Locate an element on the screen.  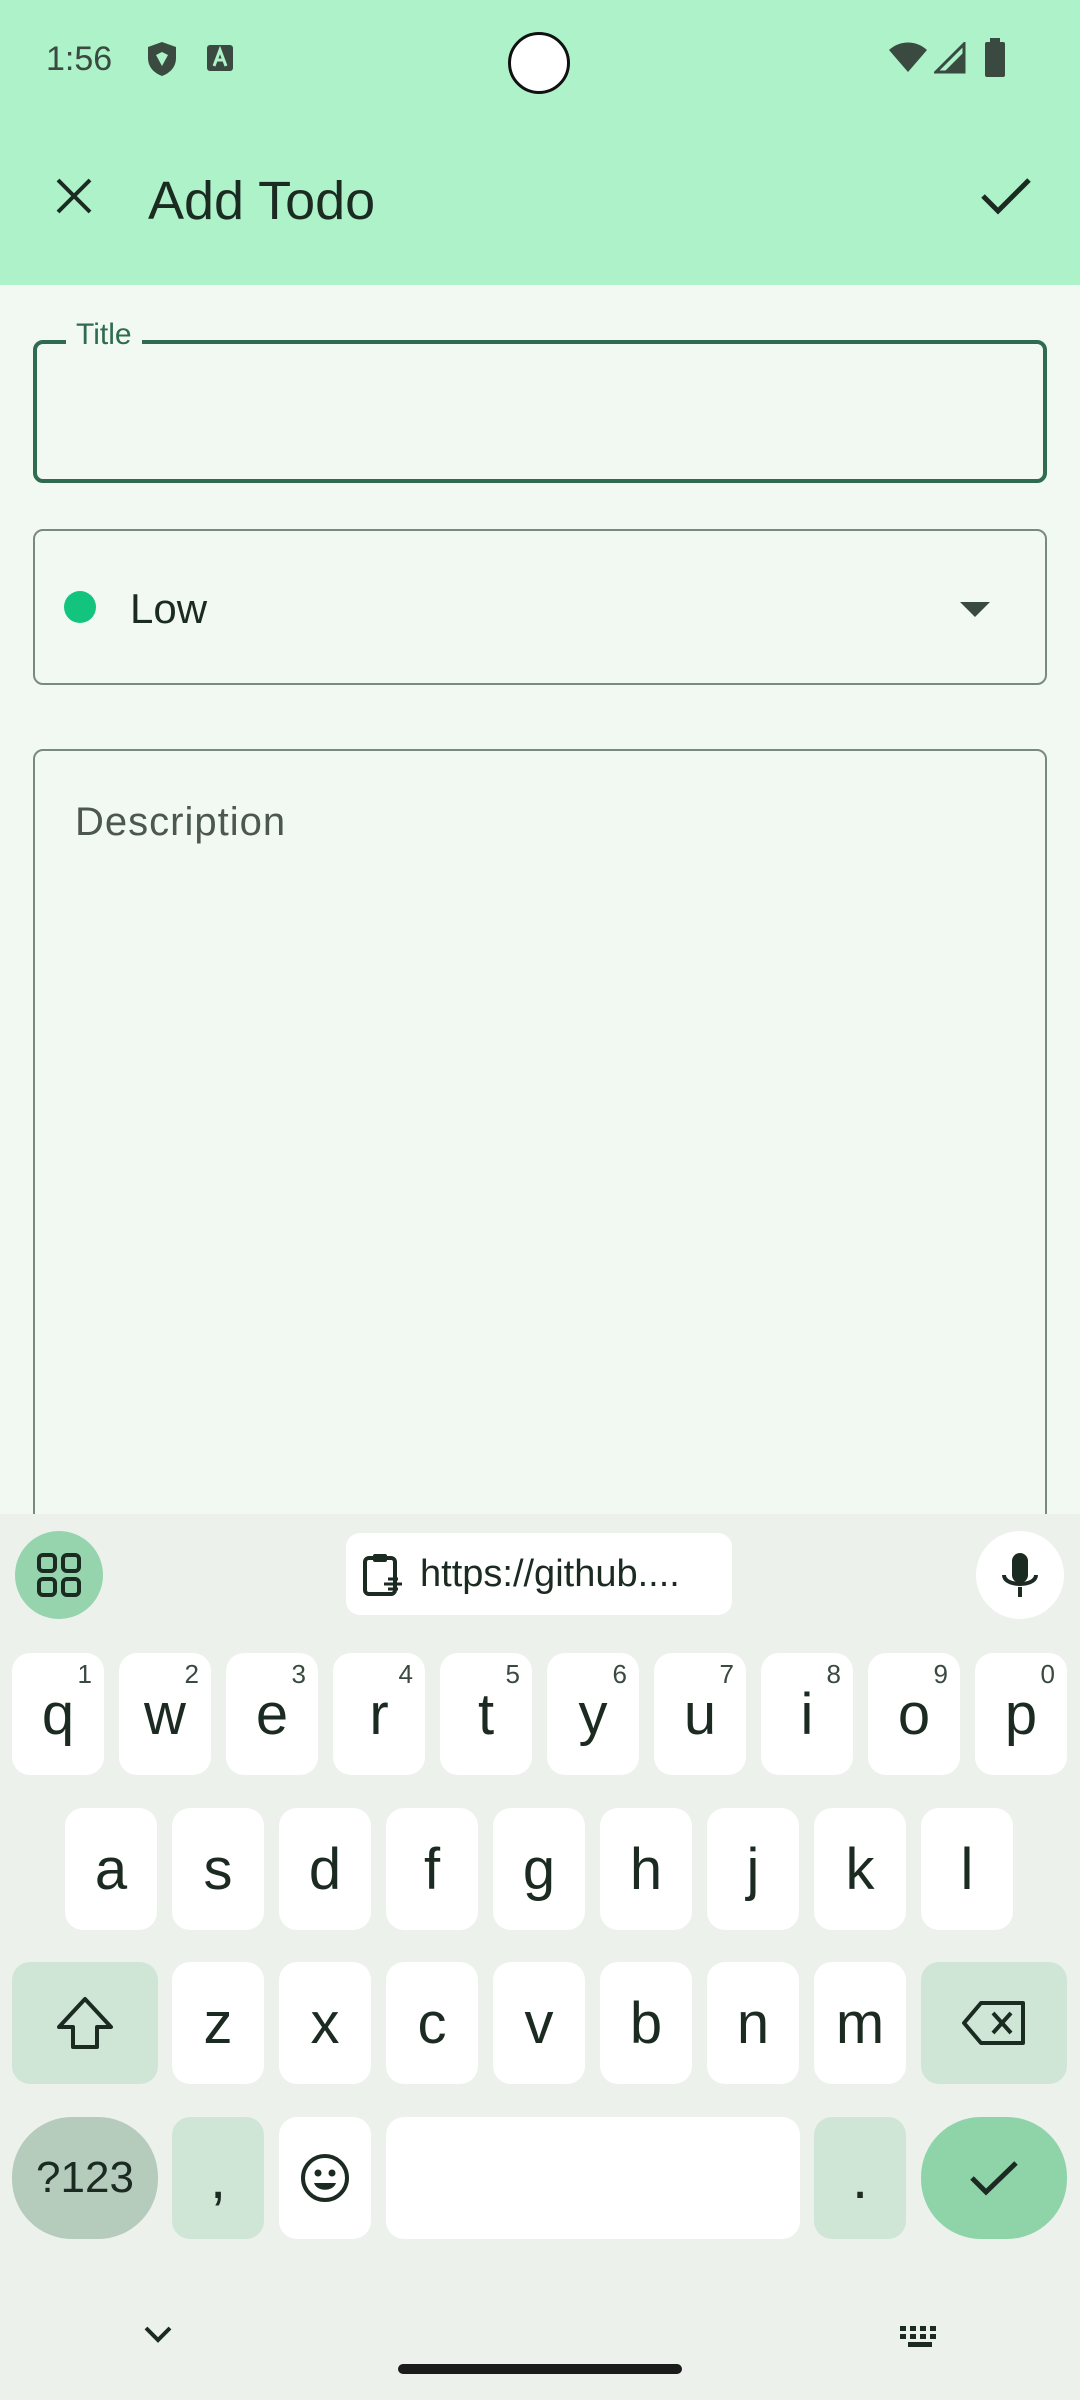
key-label: a is located at coordinates (111, 1869).